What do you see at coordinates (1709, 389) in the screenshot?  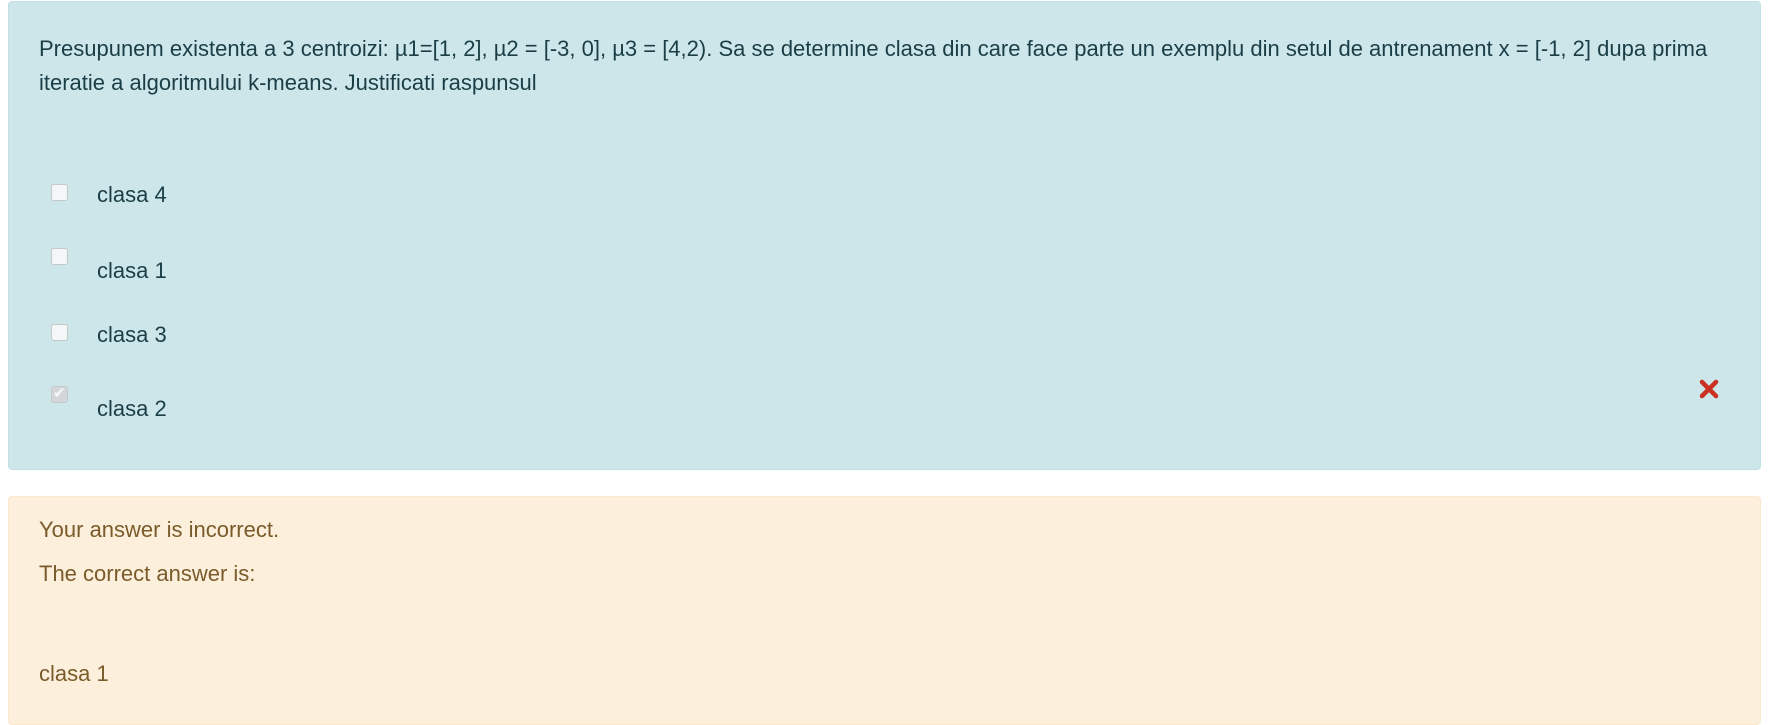 I see `cross-icon` at bounding box center [1709, 389].